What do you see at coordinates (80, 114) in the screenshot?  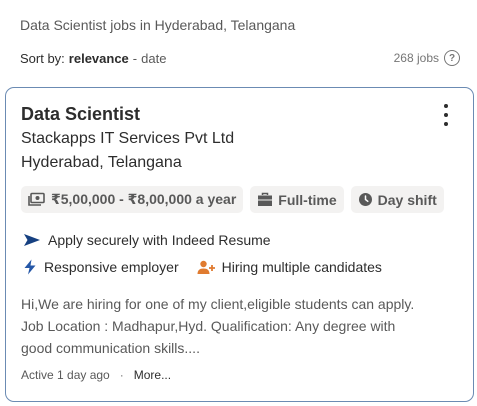 I see `job-title: Data Scientist` at bounding box center [80, 114].